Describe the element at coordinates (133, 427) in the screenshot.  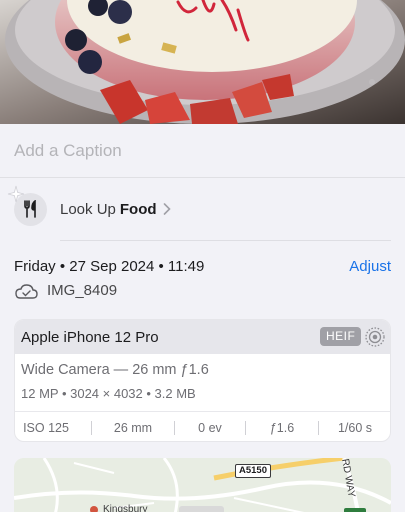
I see `exif-focal-length: 26 mm` at that location.